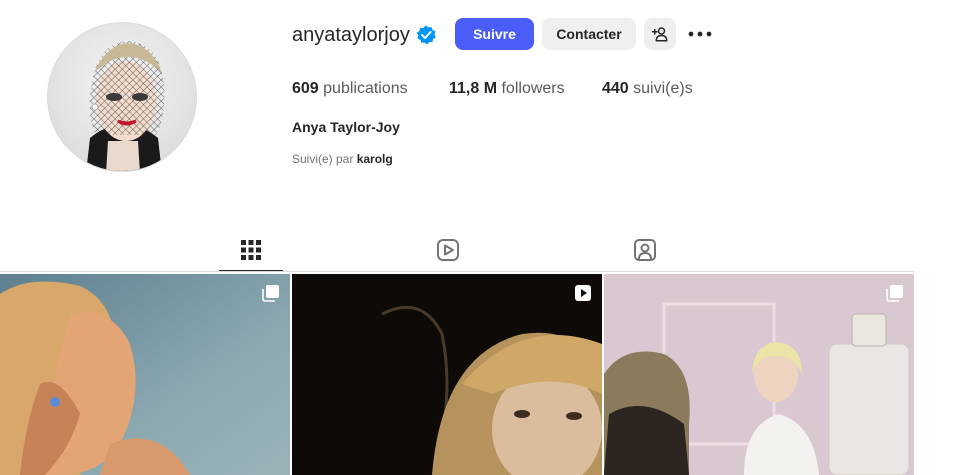  What do you see at coordinates (615, 88) in the screenshot?
I see `following-count: 440` at bounding box center [615, 88].